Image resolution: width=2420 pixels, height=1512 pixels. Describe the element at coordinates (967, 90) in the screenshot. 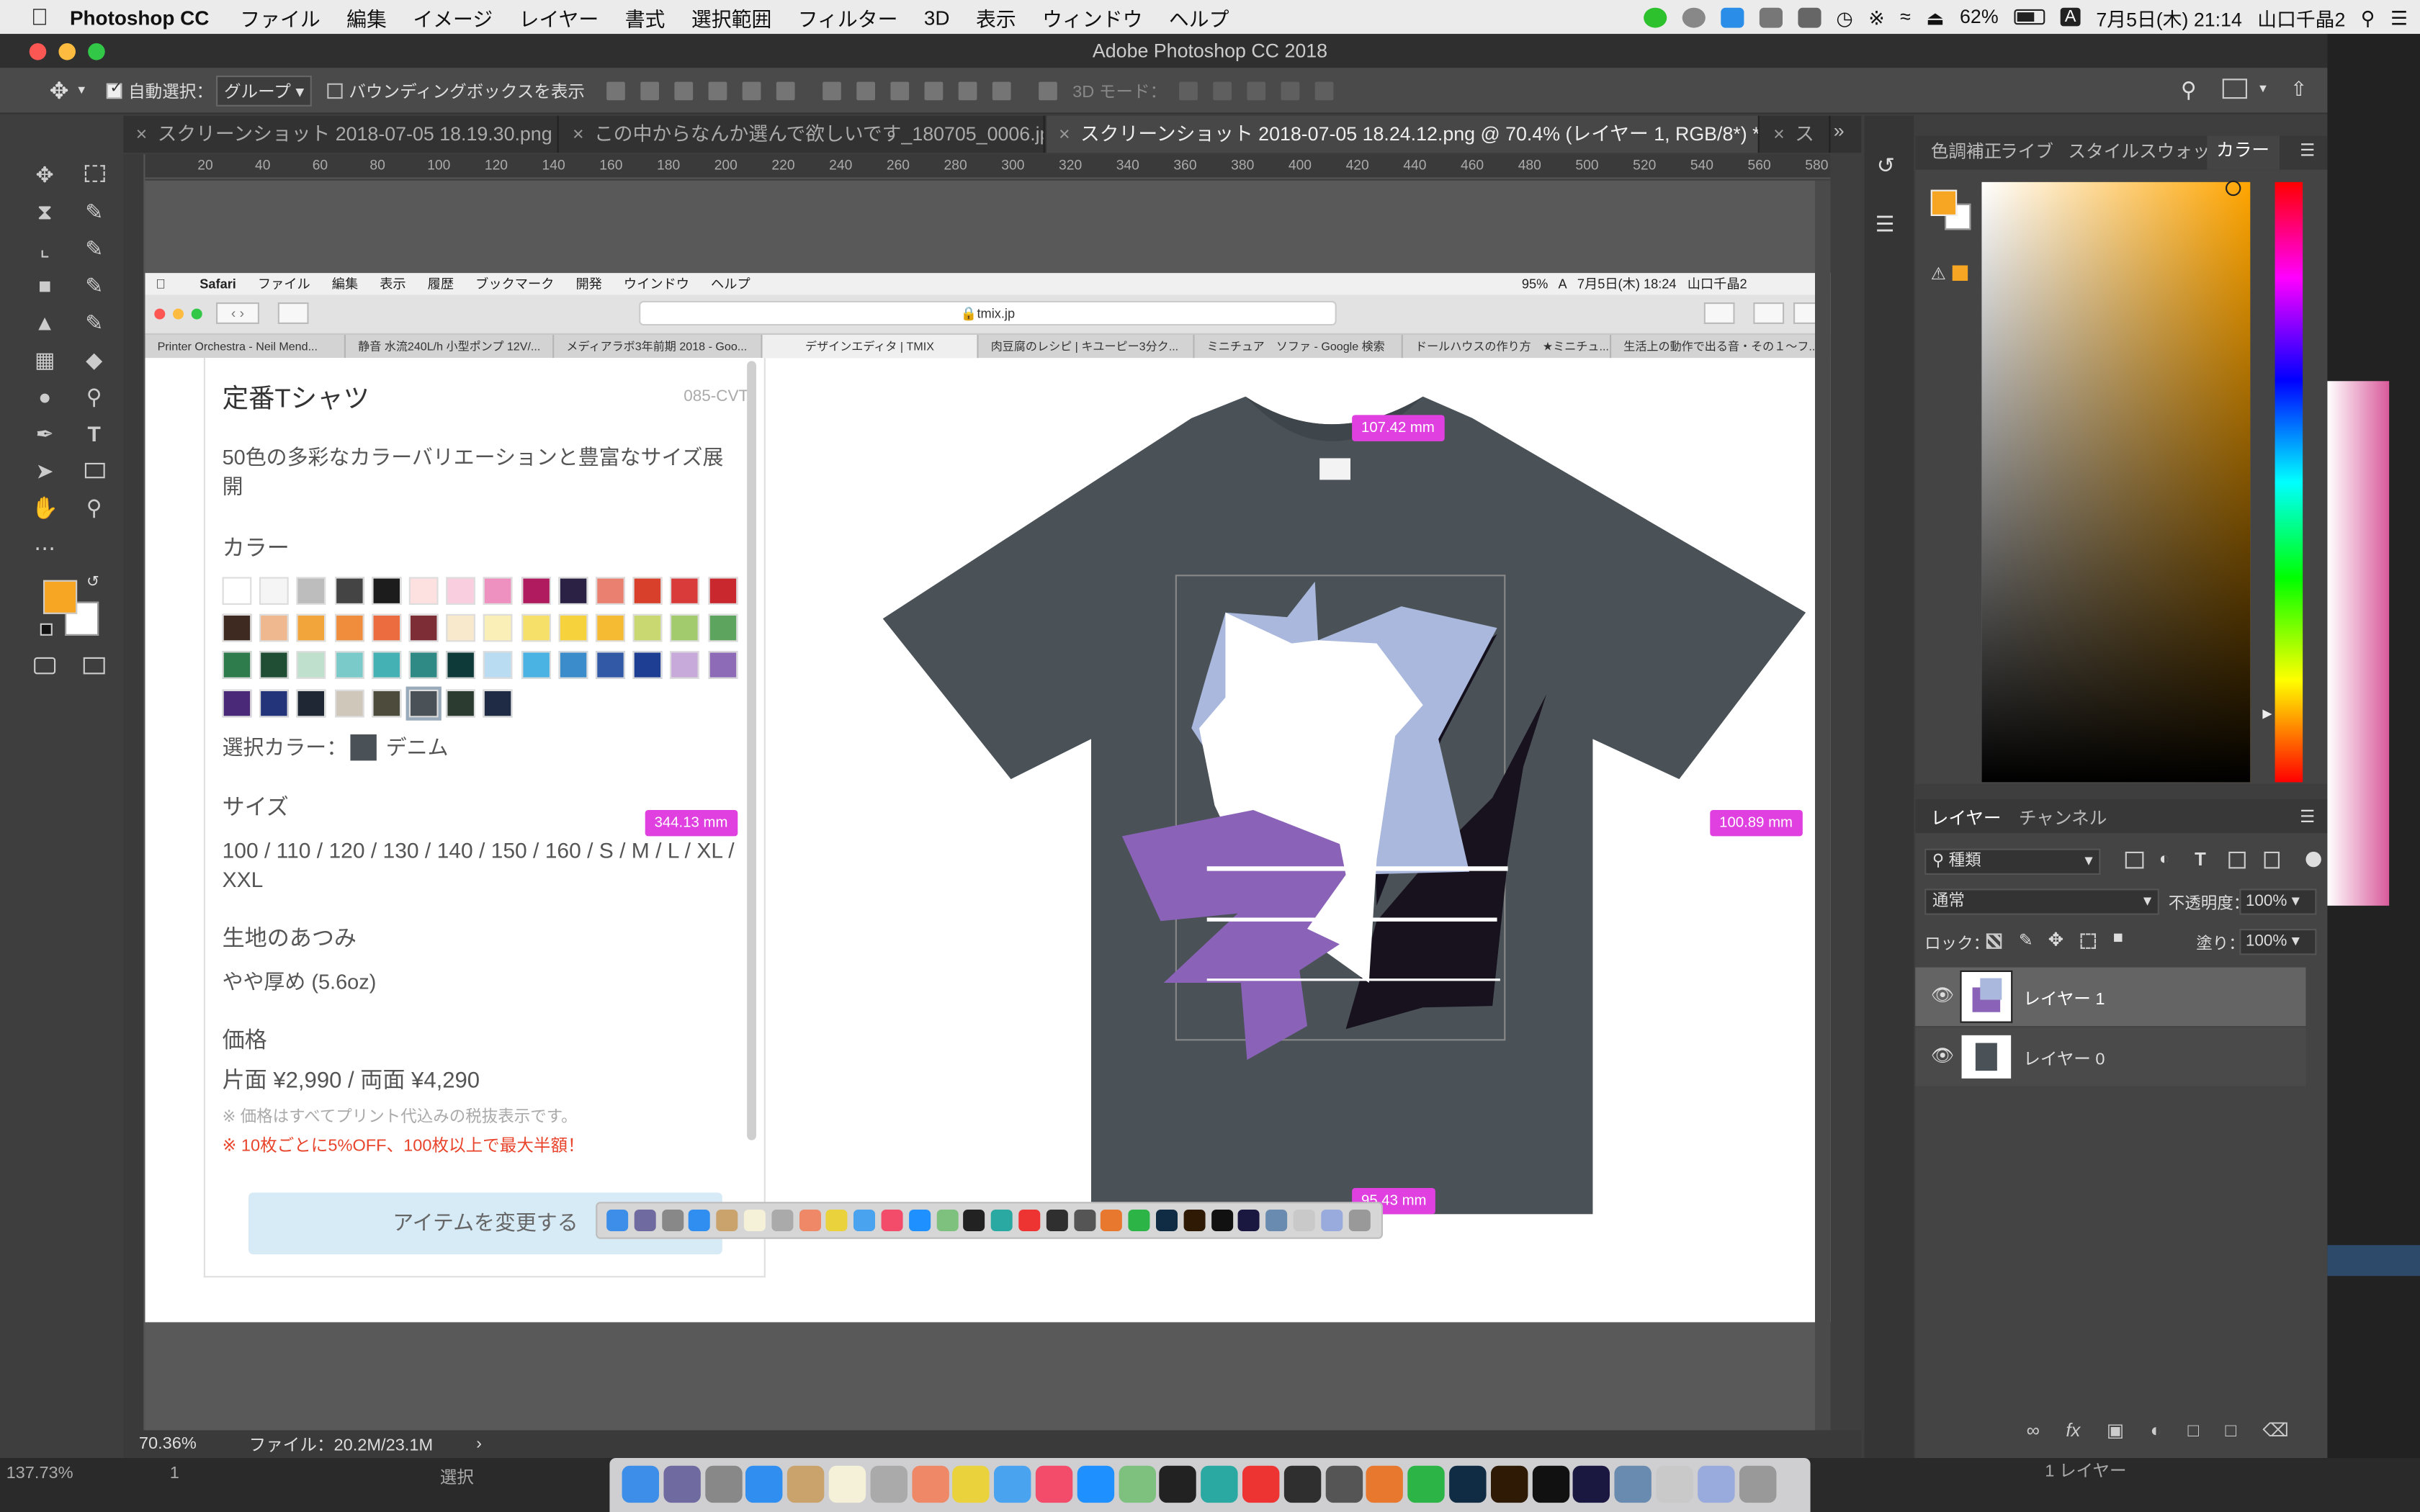

I see `distribute-hcenter-icon` at that location.